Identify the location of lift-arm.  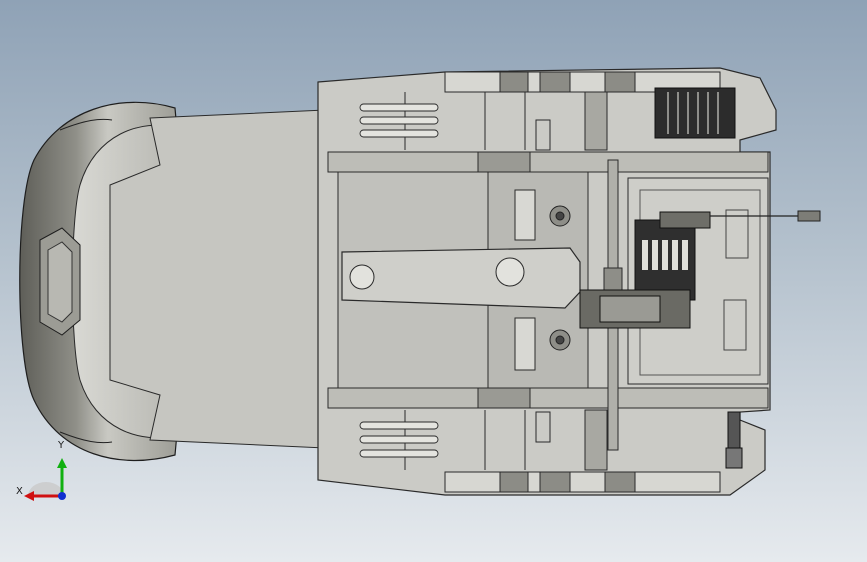
(461, 278).